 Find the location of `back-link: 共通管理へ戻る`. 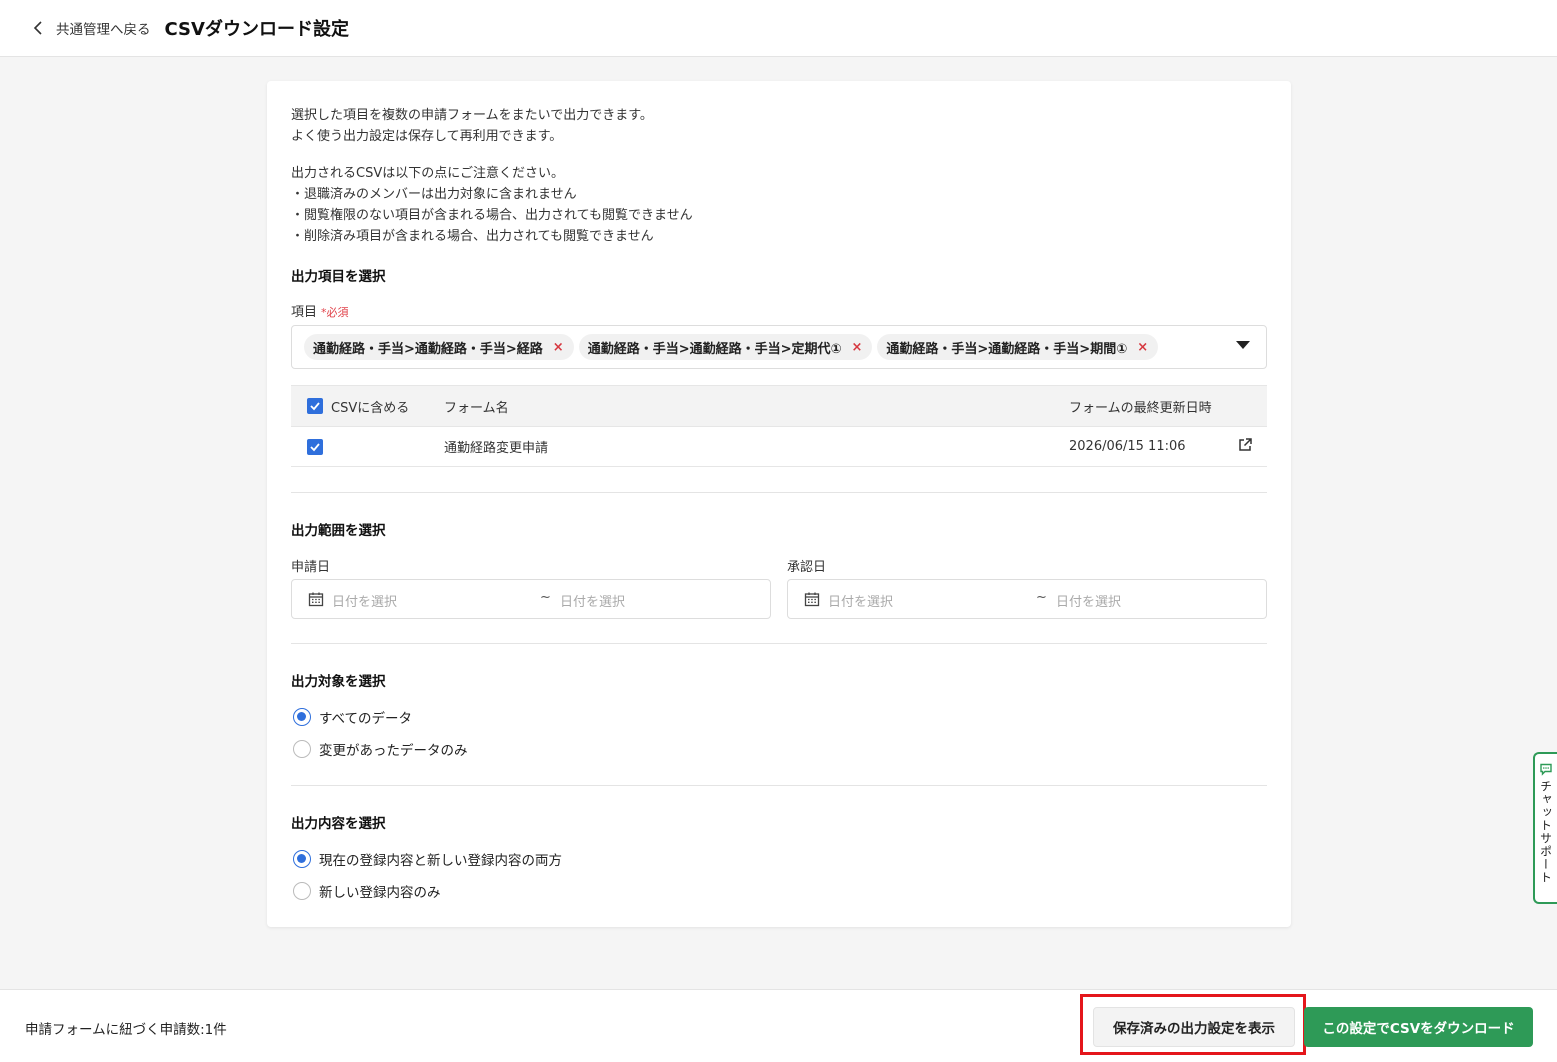

back-link: 共通管理へ戻る is located at coordinates (91, 28).